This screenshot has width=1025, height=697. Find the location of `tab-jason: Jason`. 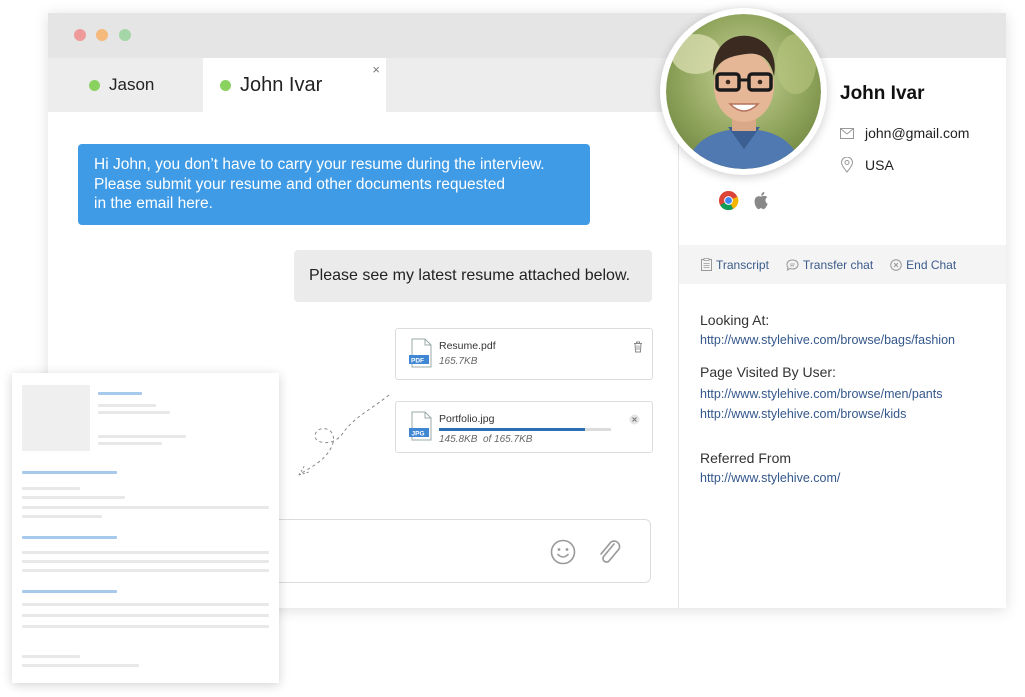

tab-jason: Jason is located at coordinates (125, 85).